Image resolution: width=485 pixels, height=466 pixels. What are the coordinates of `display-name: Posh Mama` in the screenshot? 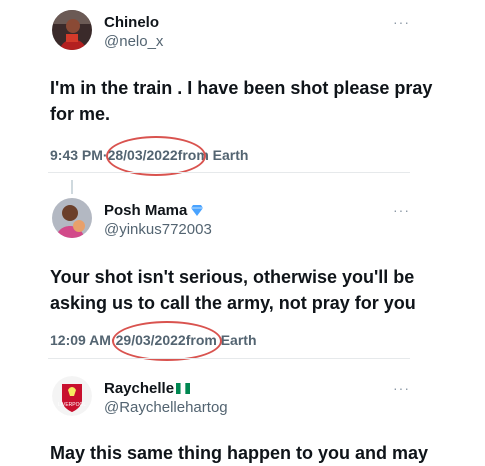 It's located at (154, 211).